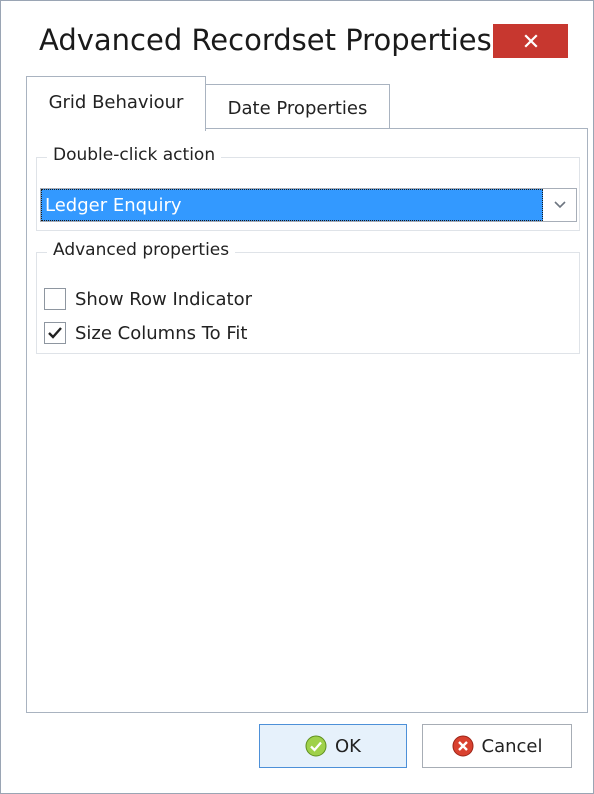 This screenshot has width=594, height=794. What do you see at coordinates (141, 250) in the screenshot?
I see `advanced-properties-label: Advanced properties` at bounding box center [141, 250].